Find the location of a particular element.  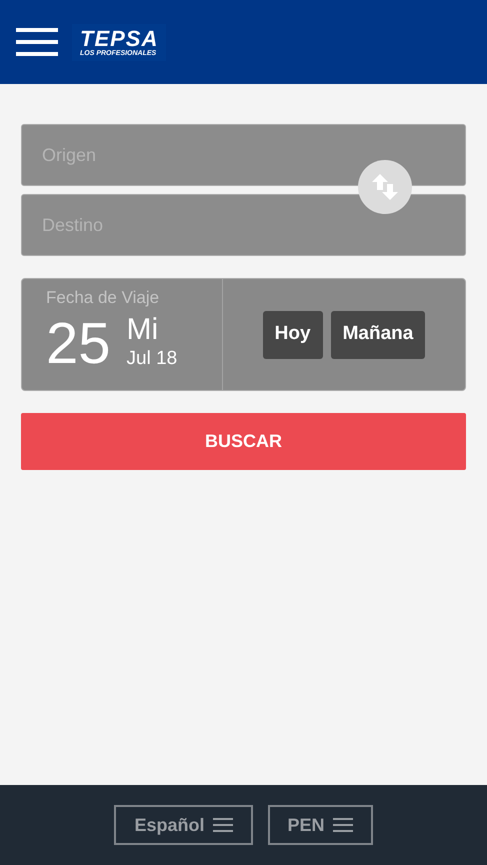

day-number: 25 is located at coordinates (78, 344).